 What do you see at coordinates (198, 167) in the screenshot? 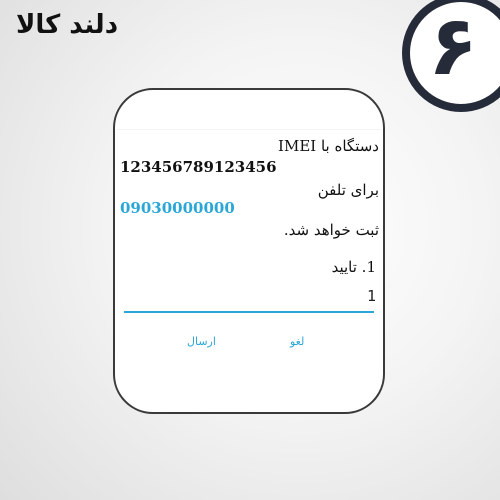
I see `imei-number: 123456789123456` at bounding box center [198, 167].